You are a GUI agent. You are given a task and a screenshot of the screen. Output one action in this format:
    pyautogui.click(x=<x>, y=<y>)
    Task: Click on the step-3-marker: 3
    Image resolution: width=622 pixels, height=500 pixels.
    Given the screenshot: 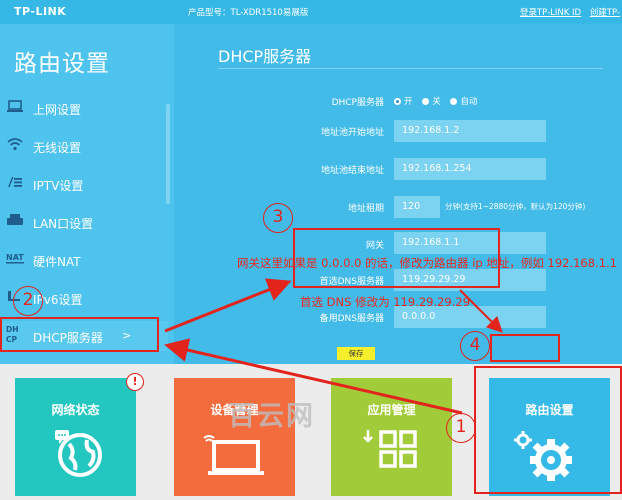 What is the action you would take?
    pyautogui.click(x=278, y=218)
    